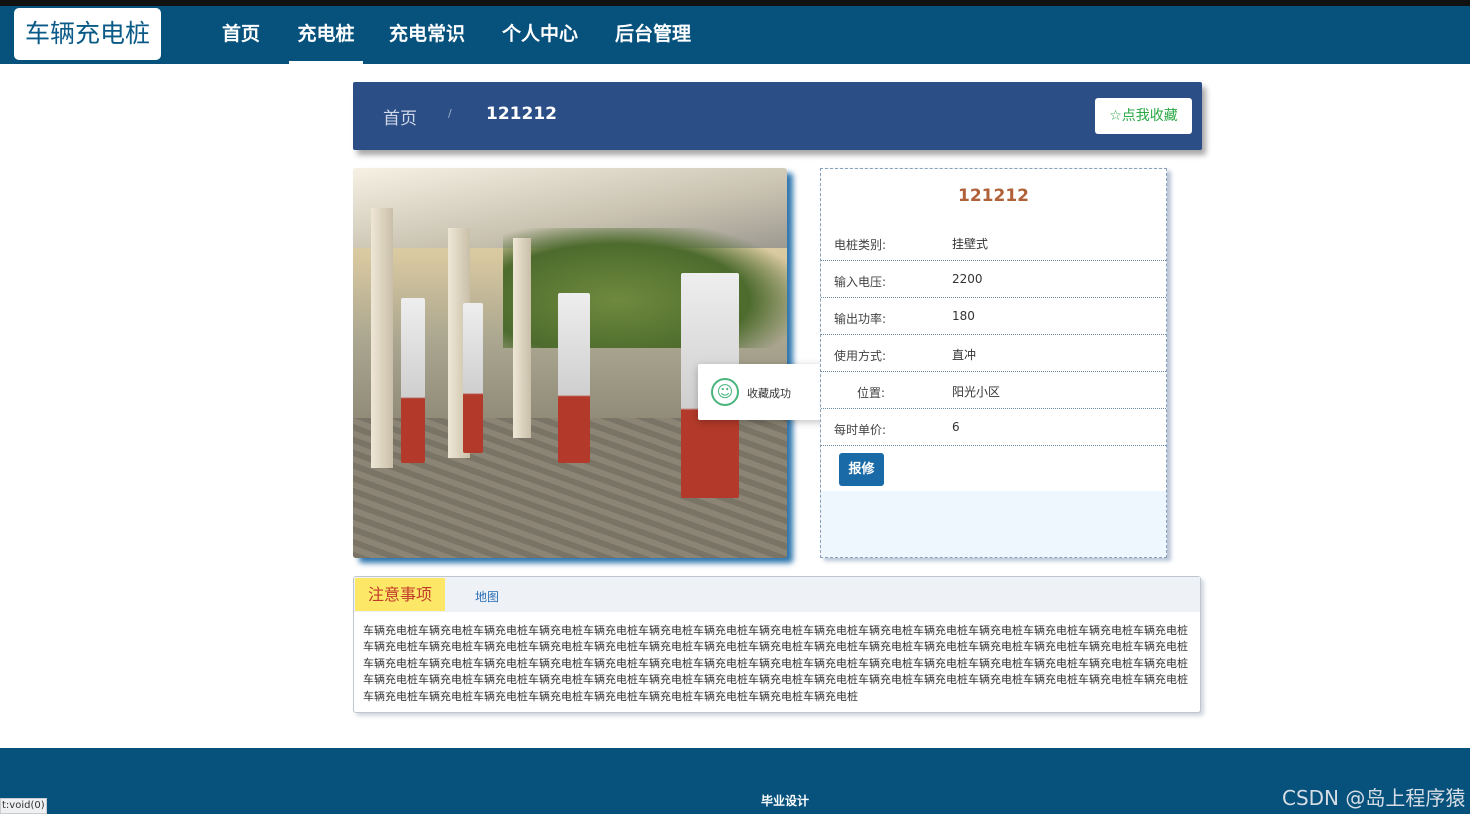 This screenshot has width=1470, height=814. What do you see at coordinates (784, 801) in the screenshot?
I see `footer-text: 毕业设计` at bounding box center [784, 801].